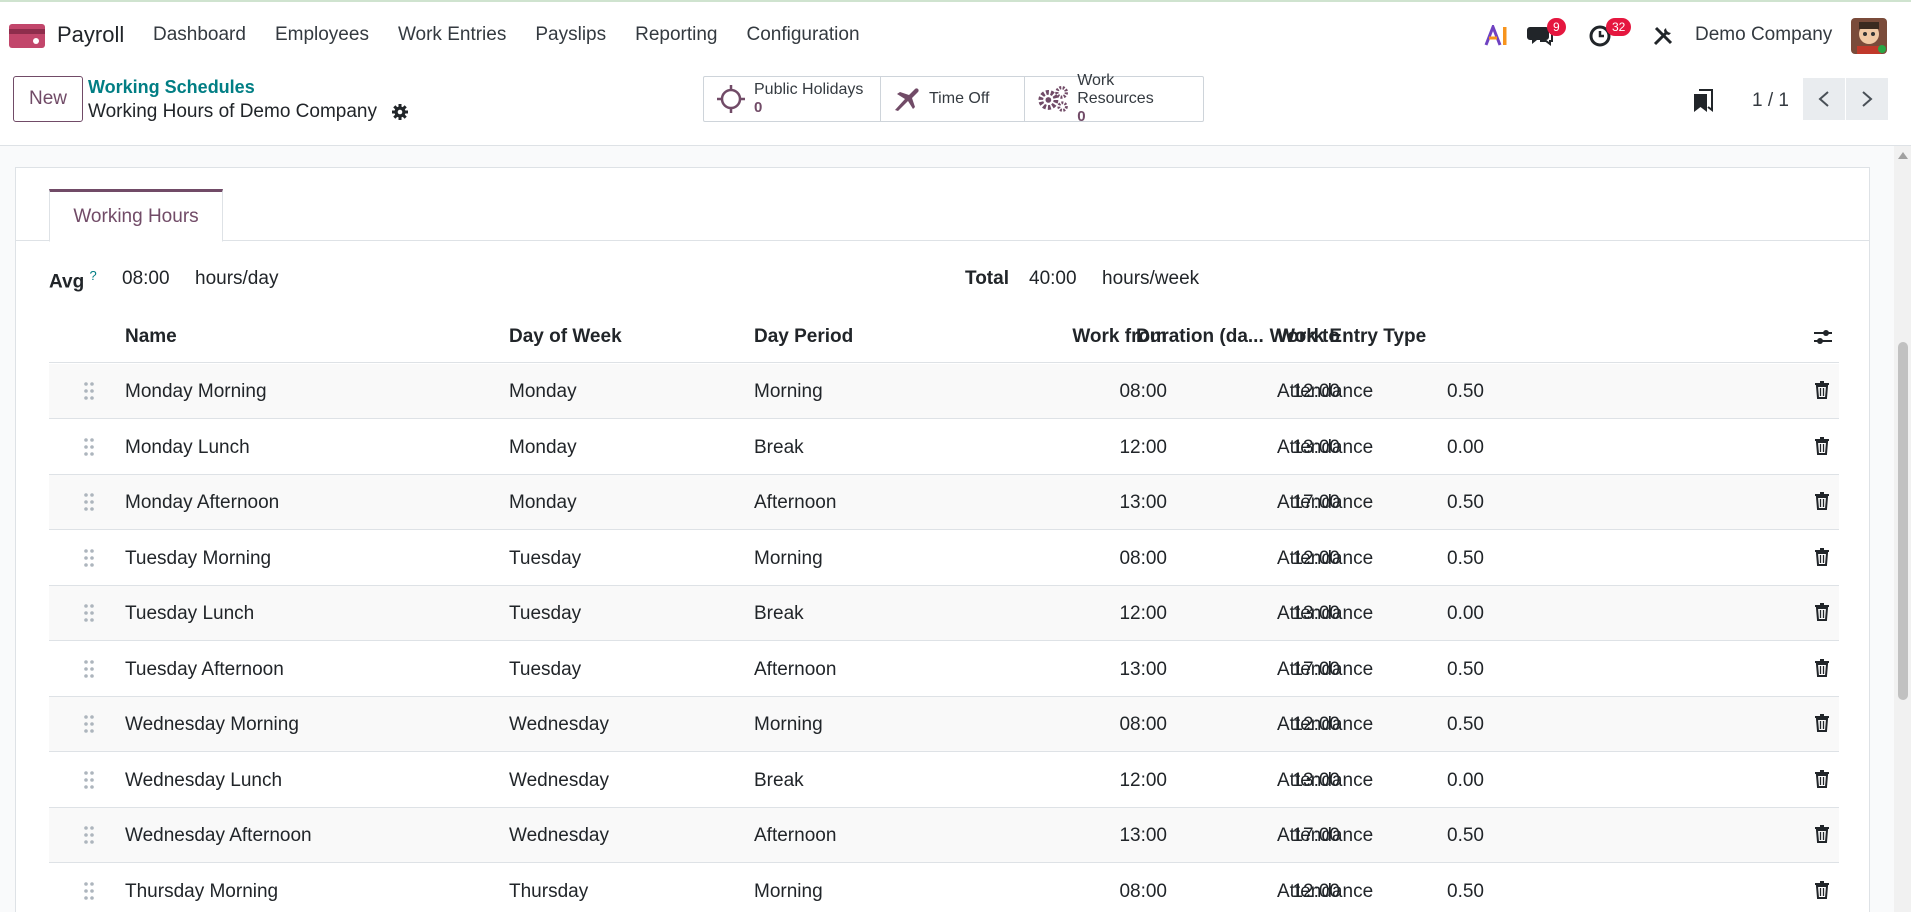 The image size is (1911, 912). I want to click on settings-tools-button, so click(1663, 36).